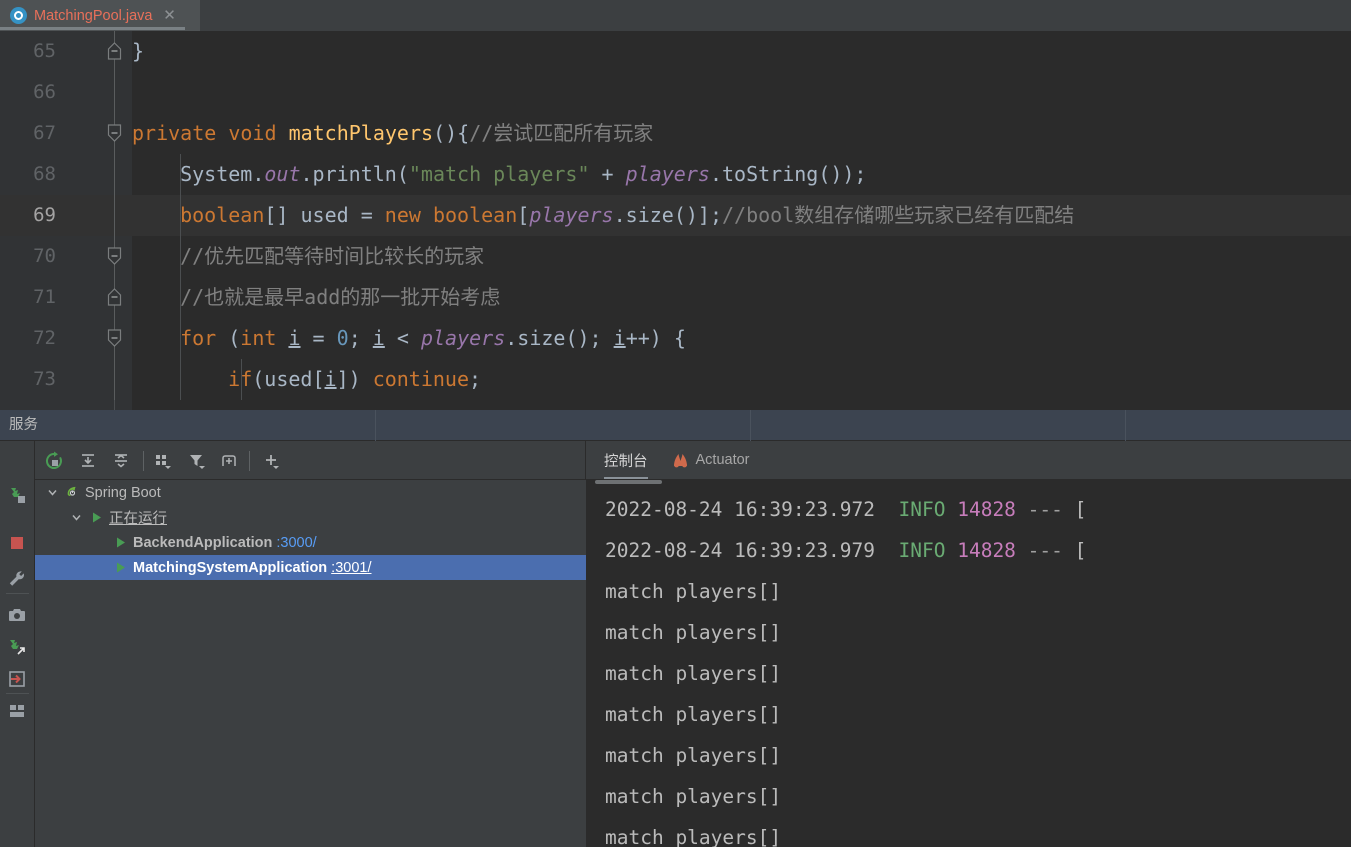 The height and width of the screenshot is (847, 1351). Describe the element at coordinates (44, 256) in the screenshot. I see `line-number: 70` at that location.